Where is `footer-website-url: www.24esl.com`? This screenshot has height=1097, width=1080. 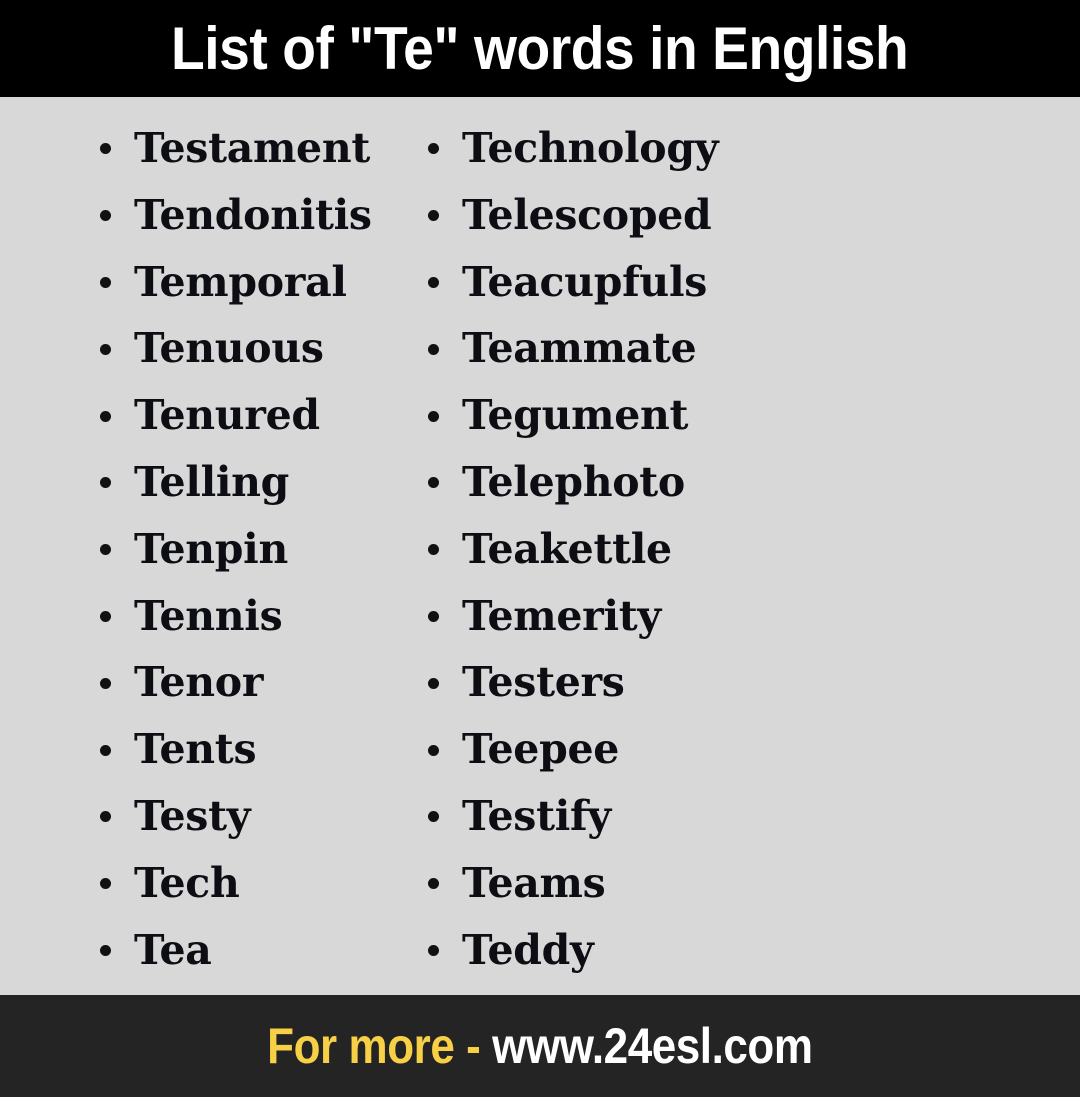 footer-website-url: www.24esl.com is located at coordinates (652, 1046).